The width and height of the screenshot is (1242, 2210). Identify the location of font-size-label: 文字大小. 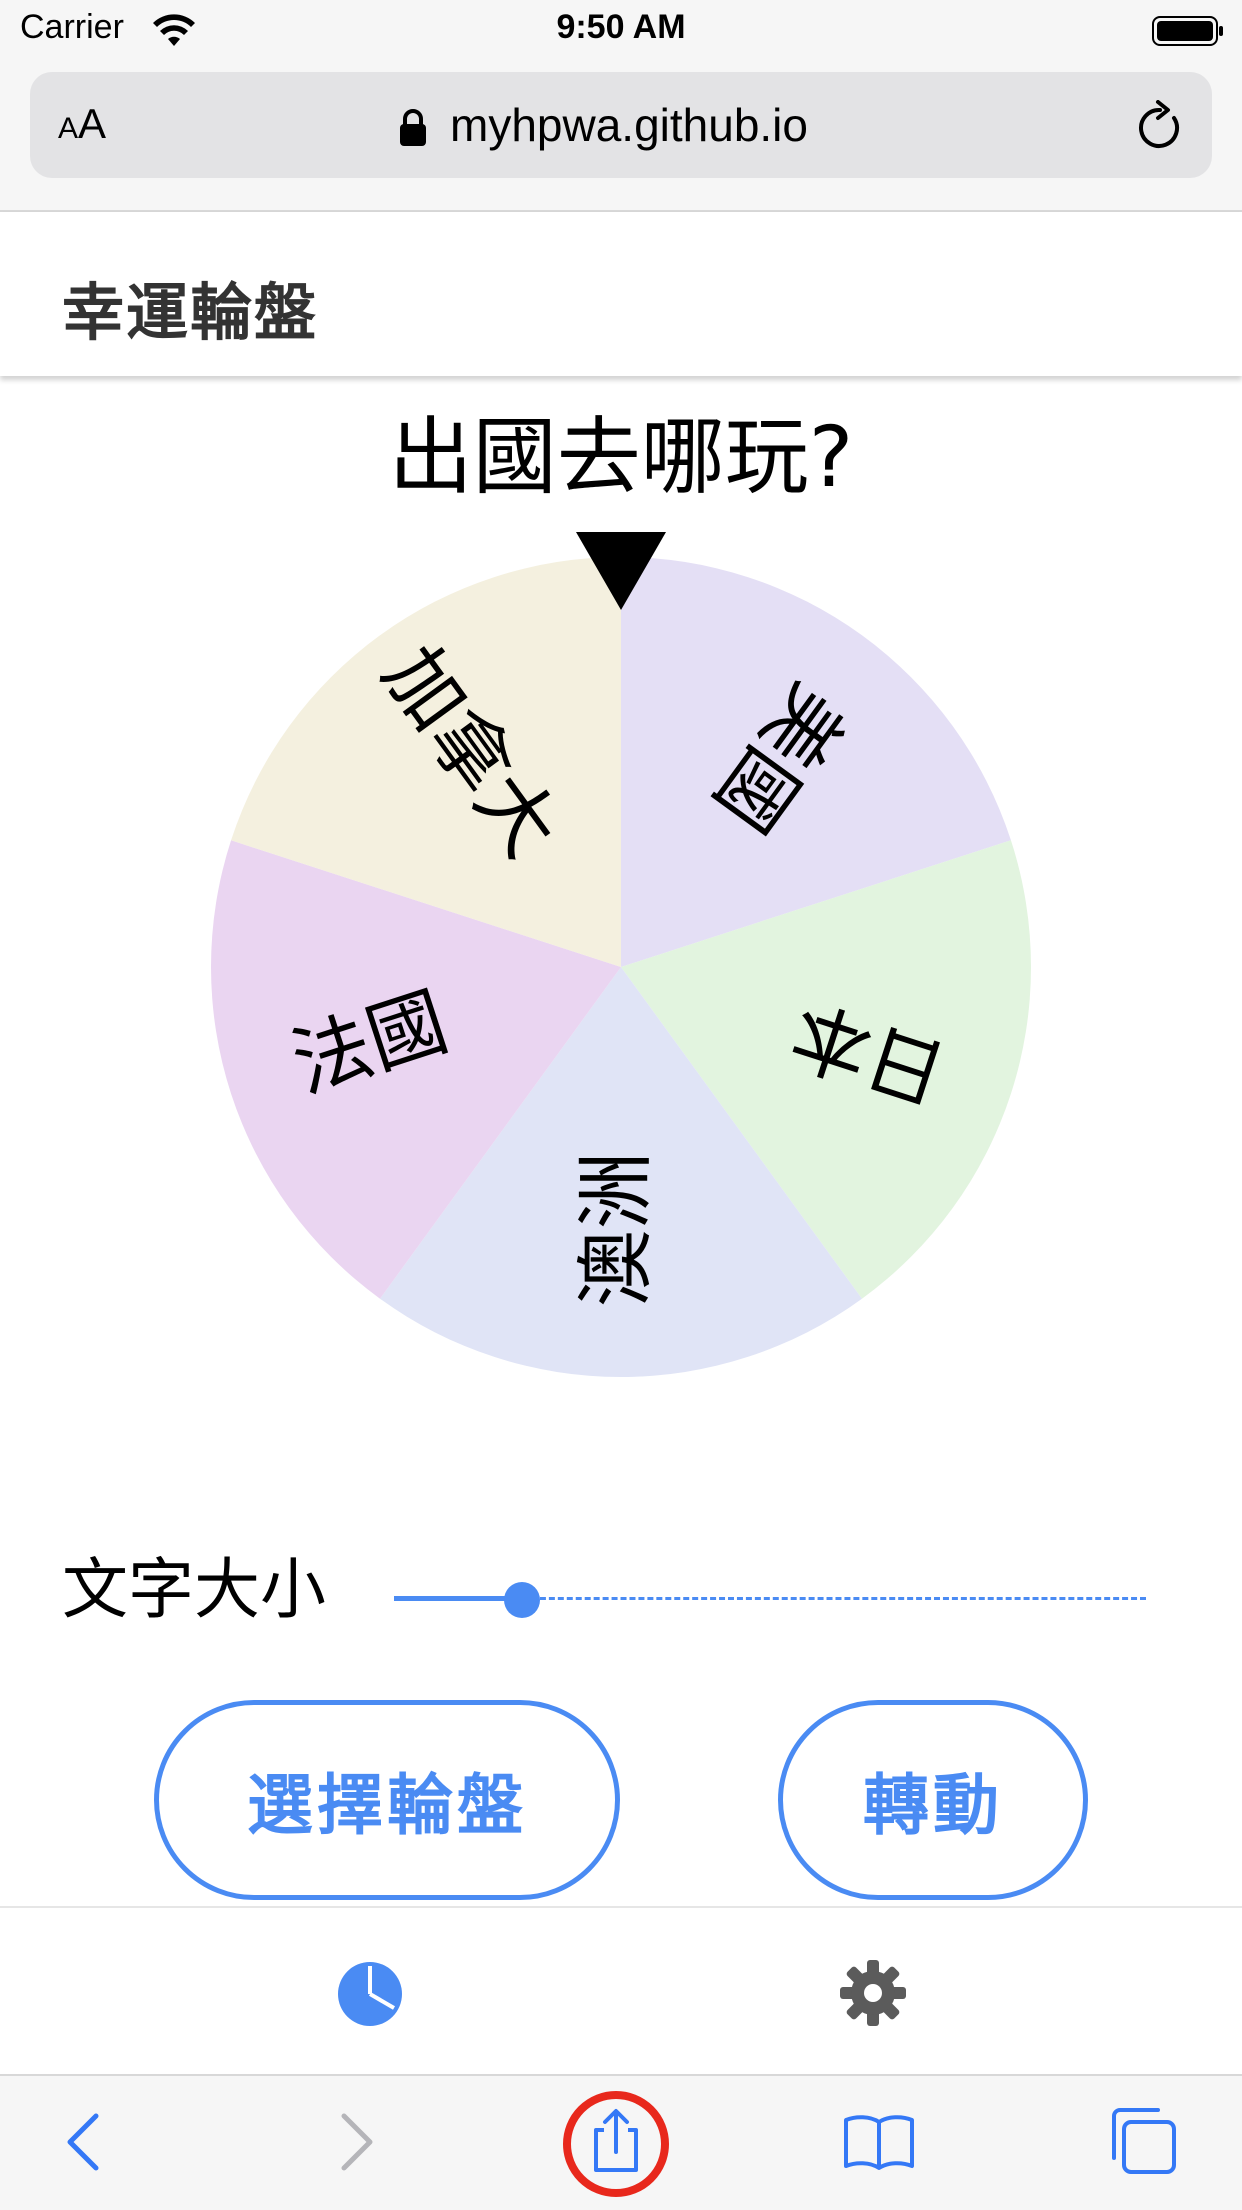
(194, 1589).